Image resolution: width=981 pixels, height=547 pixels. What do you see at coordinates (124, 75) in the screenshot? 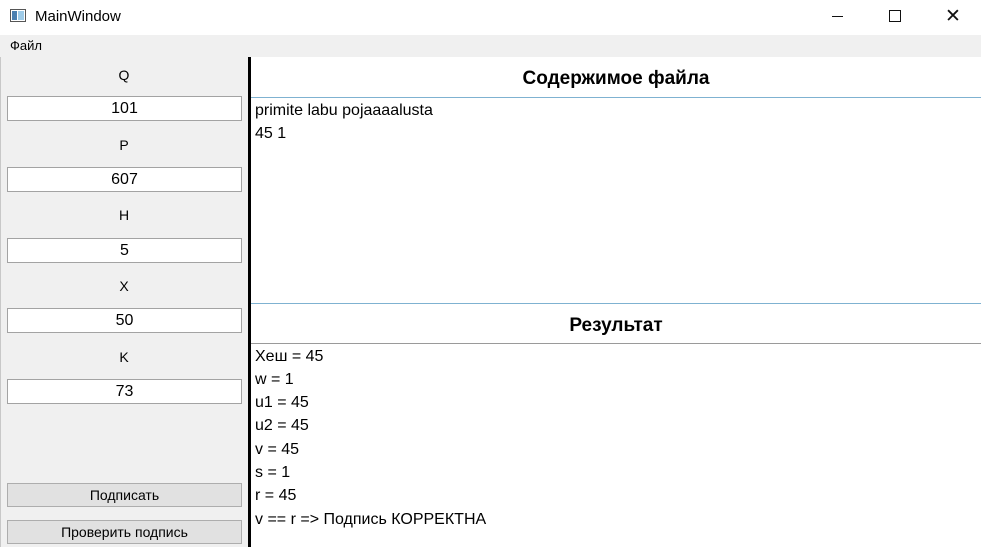
I see `param-label-q: Q` at bounding box center [124, 75].